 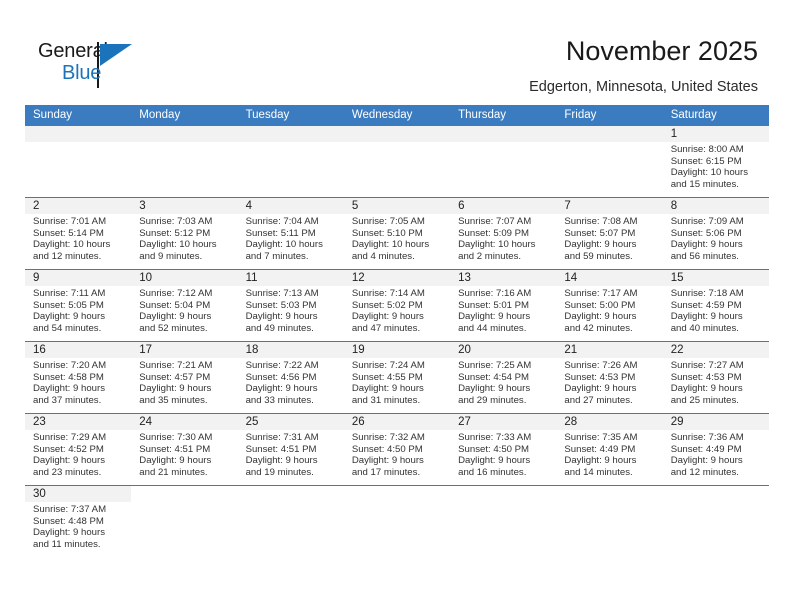 I want to click on sunrise-text: Sunrise: 7:35 AM, so click(x=601, y=437).